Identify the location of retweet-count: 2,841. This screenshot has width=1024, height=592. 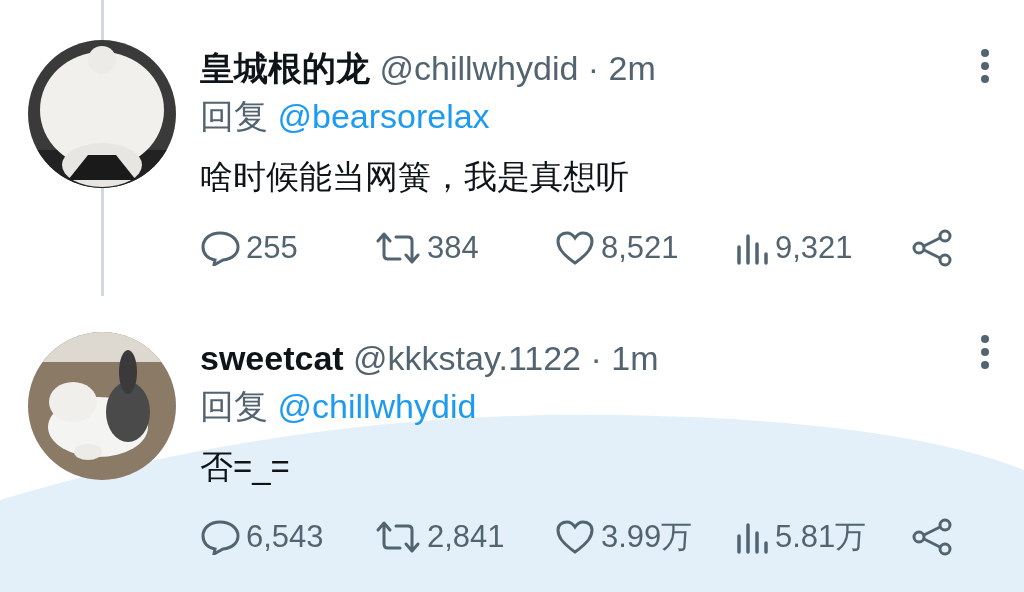
(466, 537).